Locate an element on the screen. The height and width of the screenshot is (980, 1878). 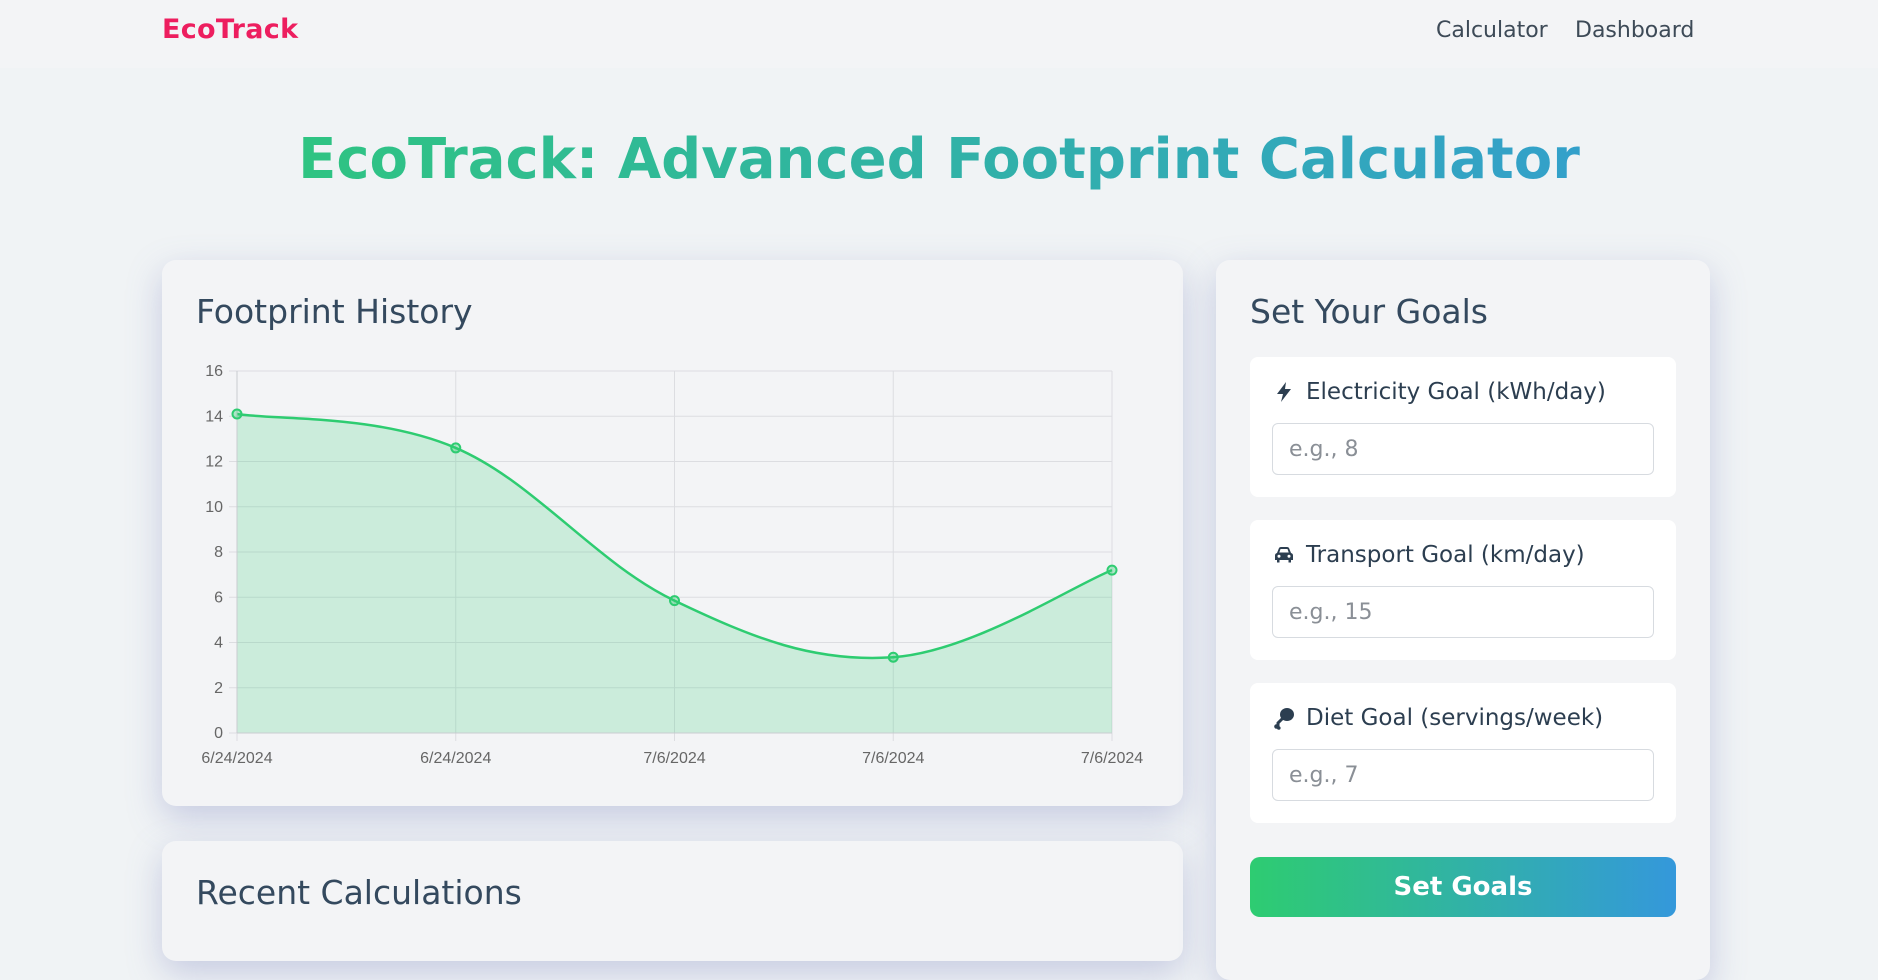
chart-y-tick-label: 0 is located at coordinates (218, 733).